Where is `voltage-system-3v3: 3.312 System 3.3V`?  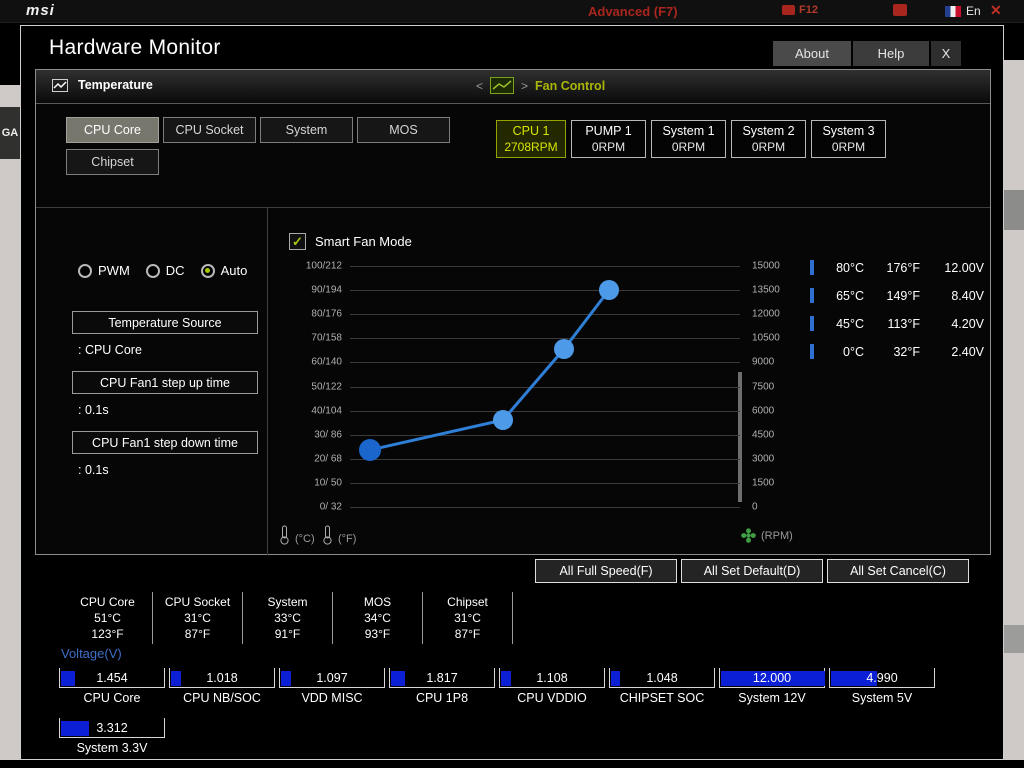 voltage-system-3v3: 3.312 System 3.3V is located at coordinates (114, 736).